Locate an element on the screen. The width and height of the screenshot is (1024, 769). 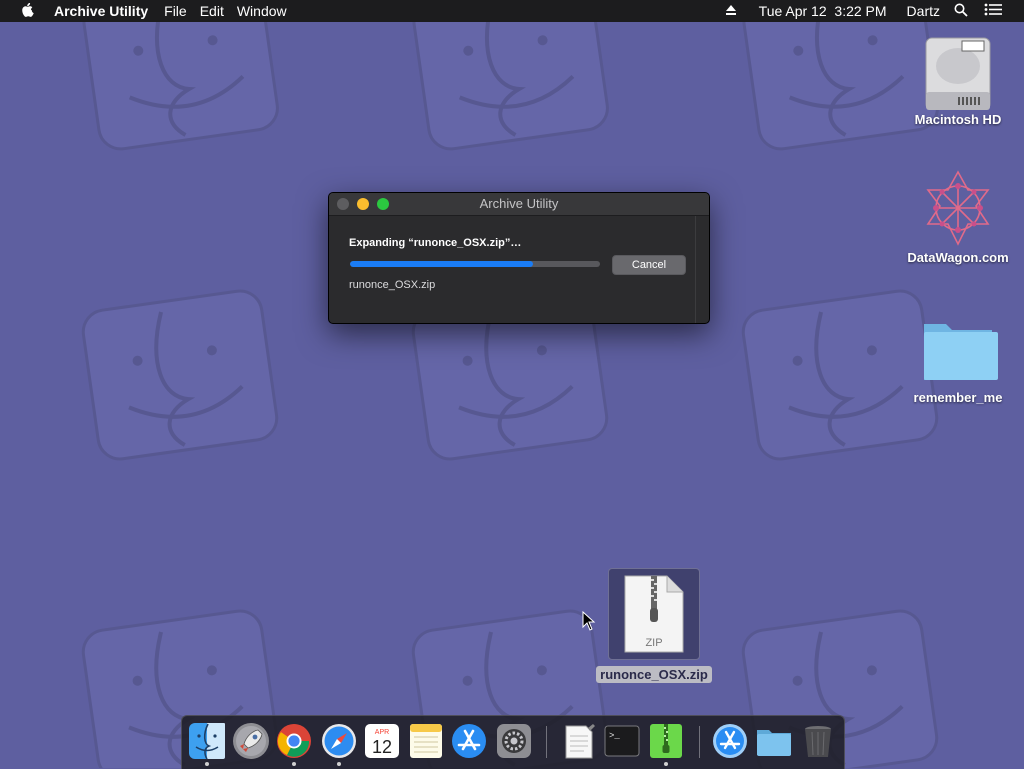
desktop-icon-label: DataWagon.com is located at coordinates (958, 257).